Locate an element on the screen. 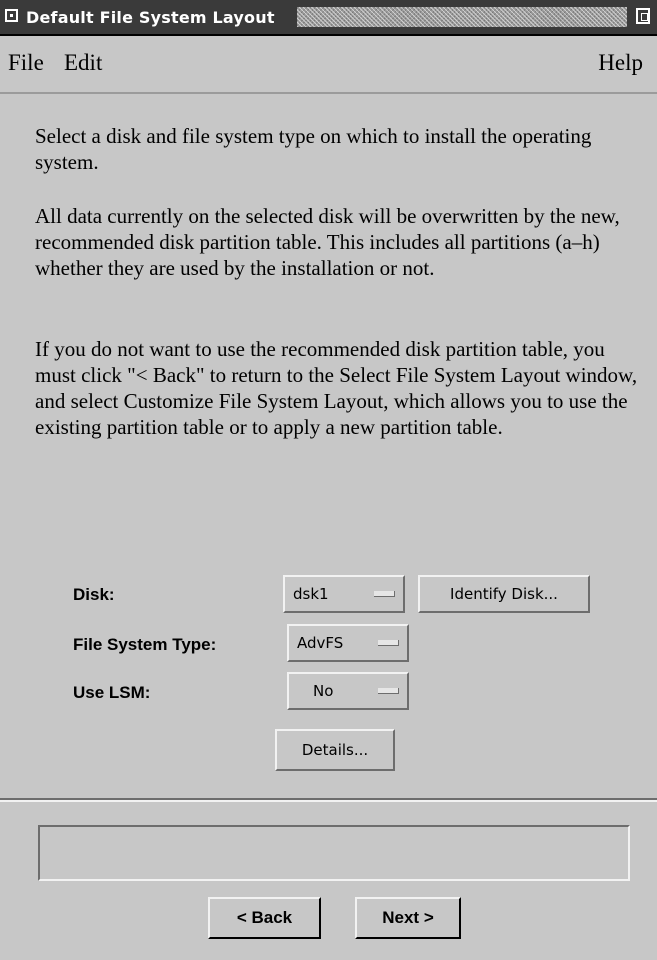  back-button: < Back is located at coordinates (264, 918).